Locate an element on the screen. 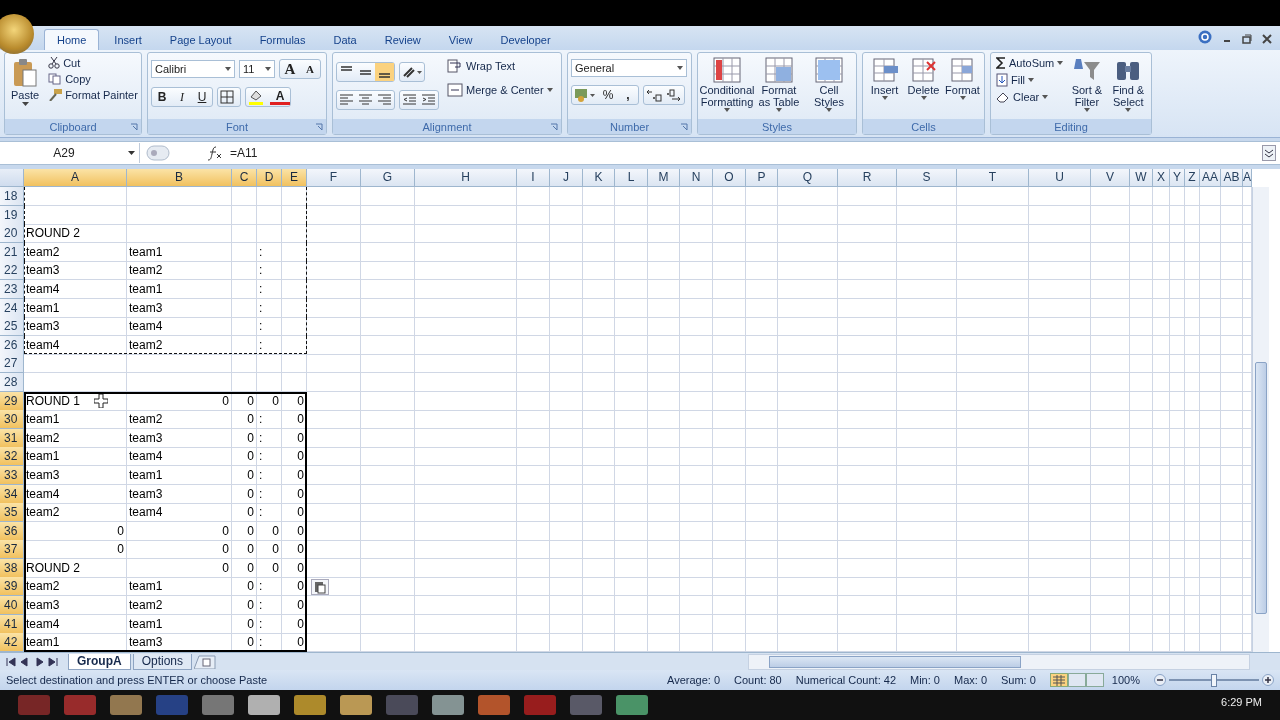 The image size is (1280, 720). column-header: N is located at coordinates (696, 178).